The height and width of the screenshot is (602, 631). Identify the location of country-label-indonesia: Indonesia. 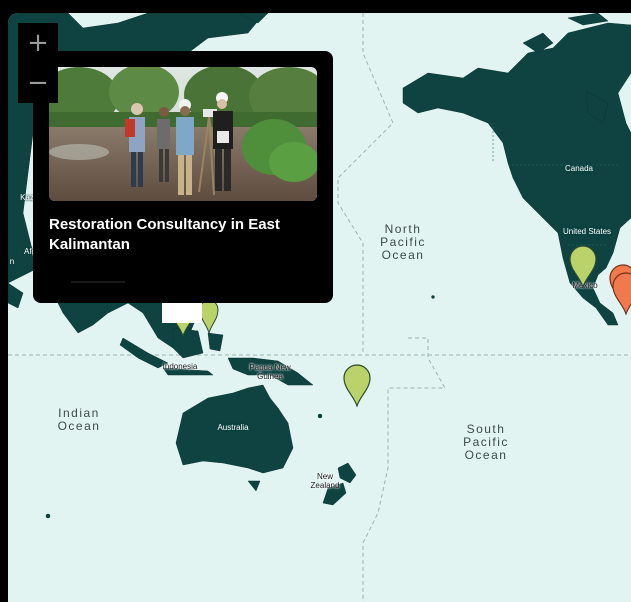
(180, 366).